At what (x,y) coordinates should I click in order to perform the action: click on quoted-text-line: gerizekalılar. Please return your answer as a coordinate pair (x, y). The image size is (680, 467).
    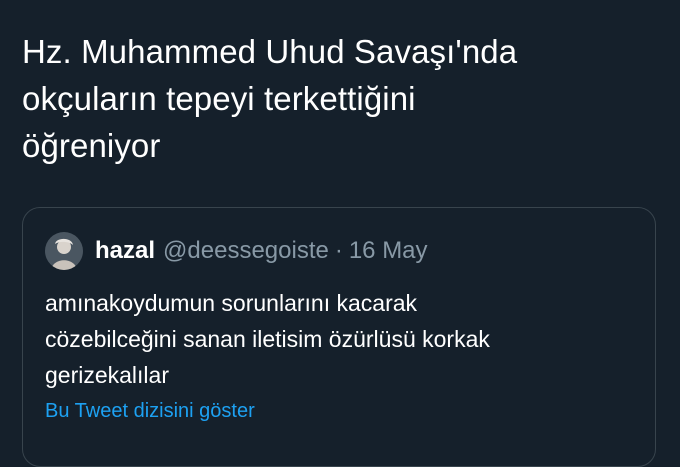
    Looking at the image, I should click on (107, 375).